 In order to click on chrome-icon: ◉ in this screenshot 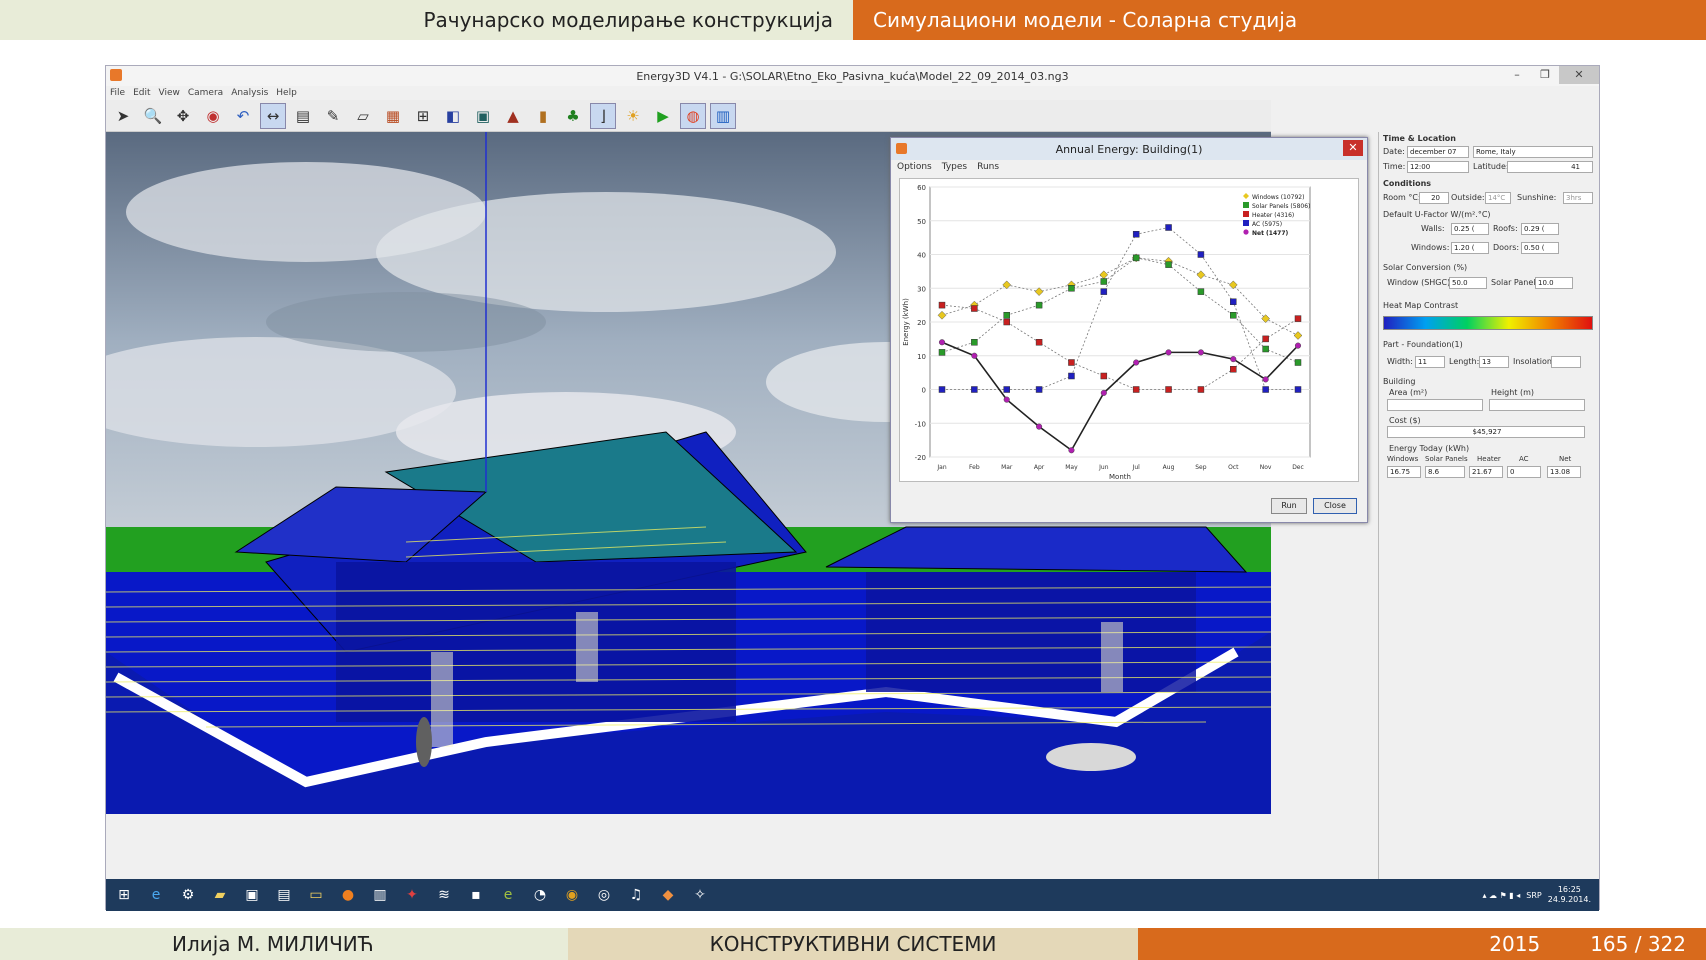, I will do `click(572, 895)`.